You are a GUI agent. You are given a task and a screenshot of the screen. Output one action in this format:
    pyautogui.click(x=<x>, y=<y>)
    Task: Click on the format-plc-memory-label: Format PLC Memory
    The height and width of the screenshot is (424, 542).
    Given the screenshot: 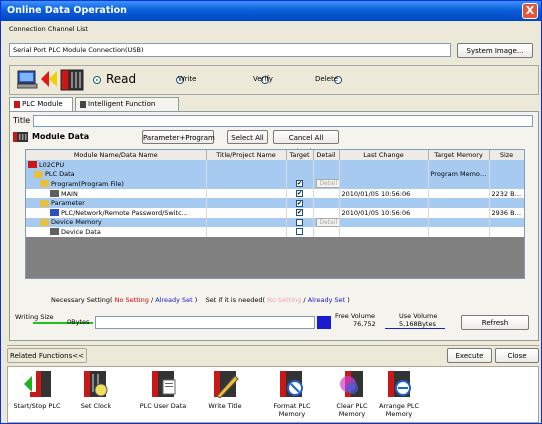 What is the action you would take?
    pyautogui.click(x=292, y=410)
    